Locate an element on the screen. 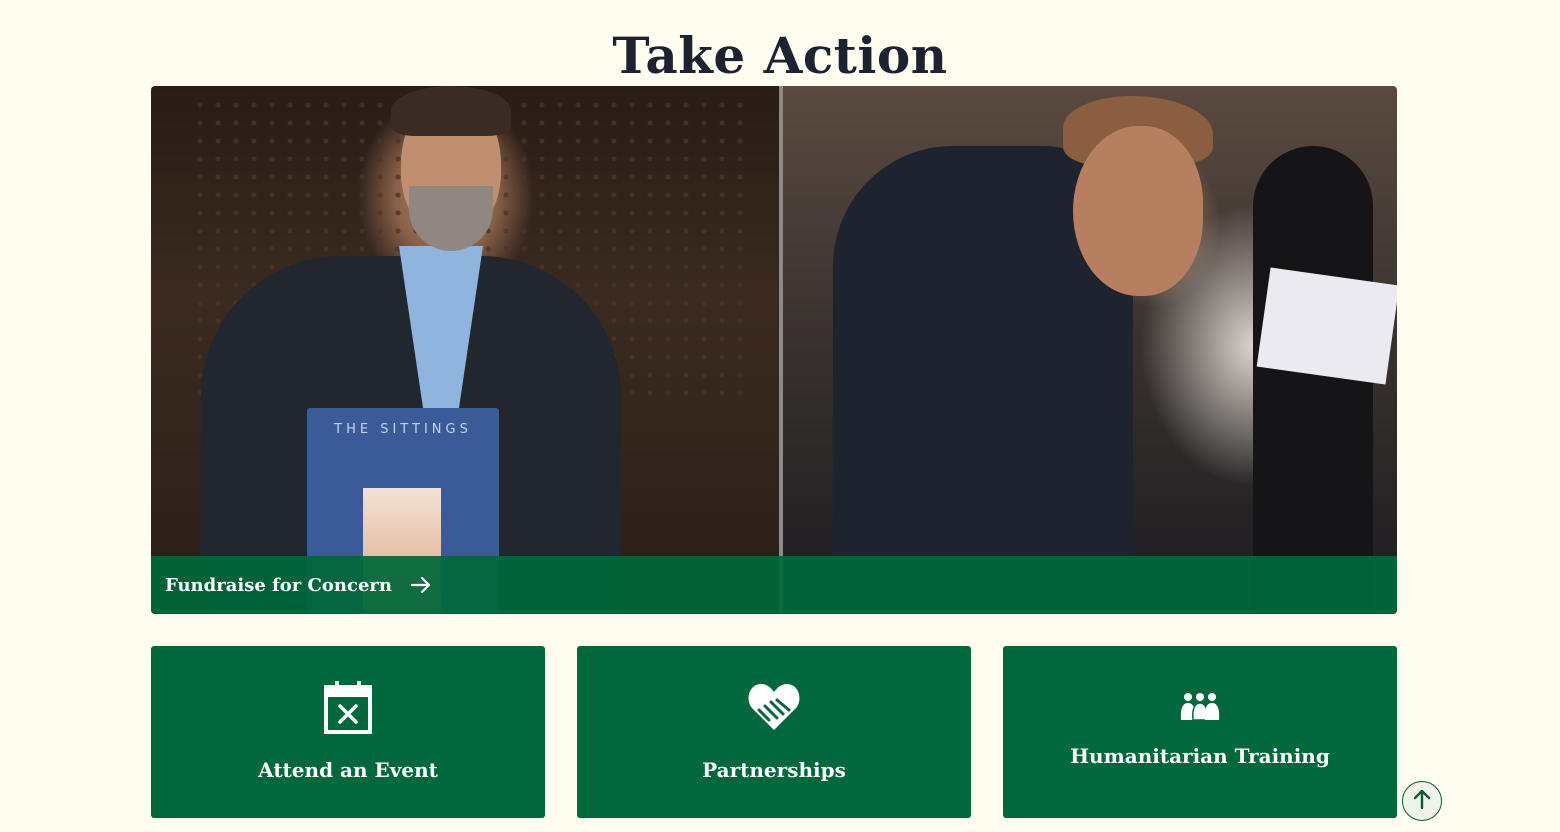 This screenshot has width=1560, height=832. humanitarian-training-card: Humanitarian Training is located at coordinates (1200, 732).